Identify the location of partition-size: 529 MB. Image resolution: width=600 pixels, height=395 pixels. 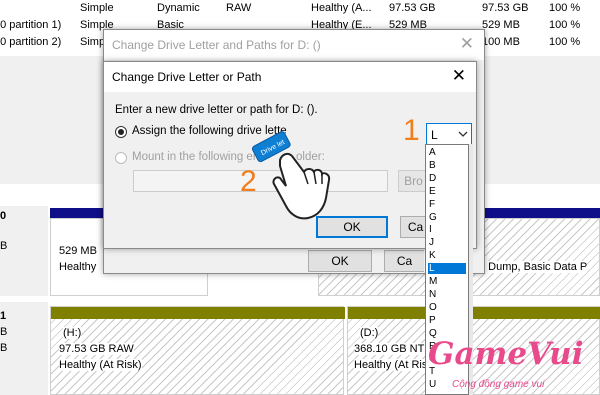
(78, 251).